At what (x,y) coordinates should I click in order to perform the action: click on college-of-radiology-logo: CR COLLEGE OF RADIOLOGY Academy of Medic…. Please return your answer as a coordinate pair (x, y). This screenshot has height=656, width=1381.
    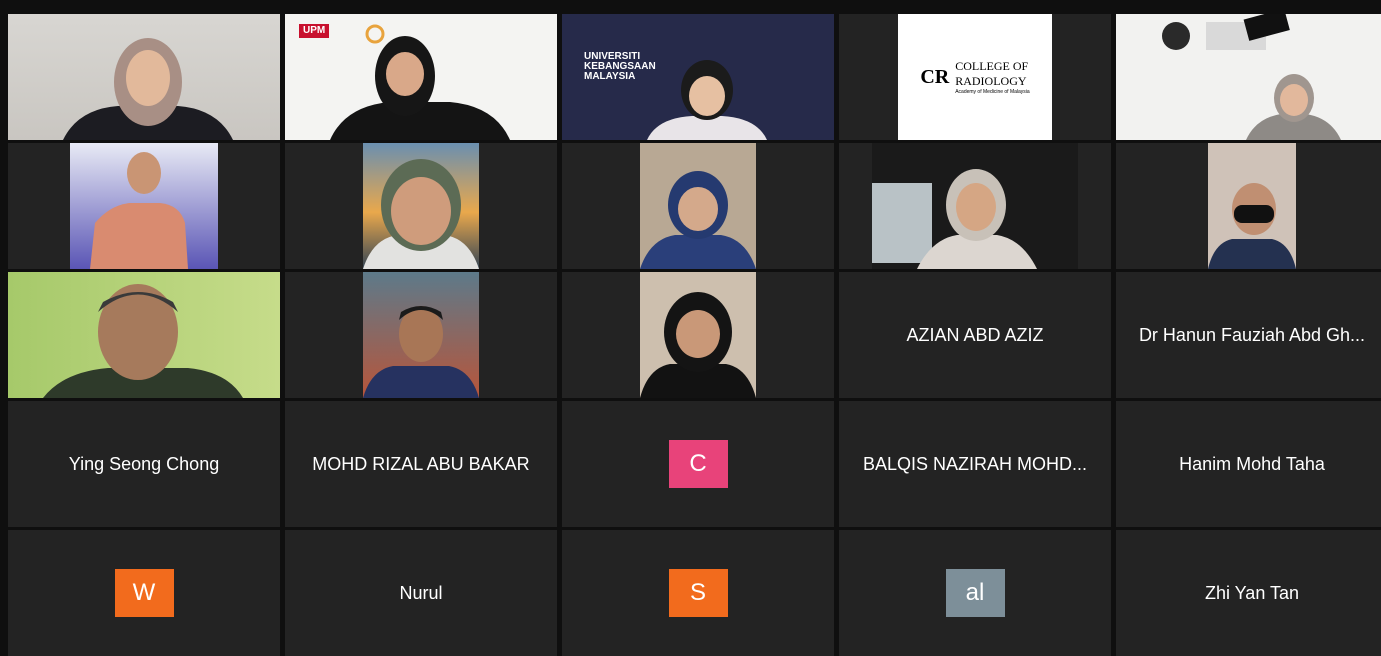
    Looking at the image, I should click on (975, 77).